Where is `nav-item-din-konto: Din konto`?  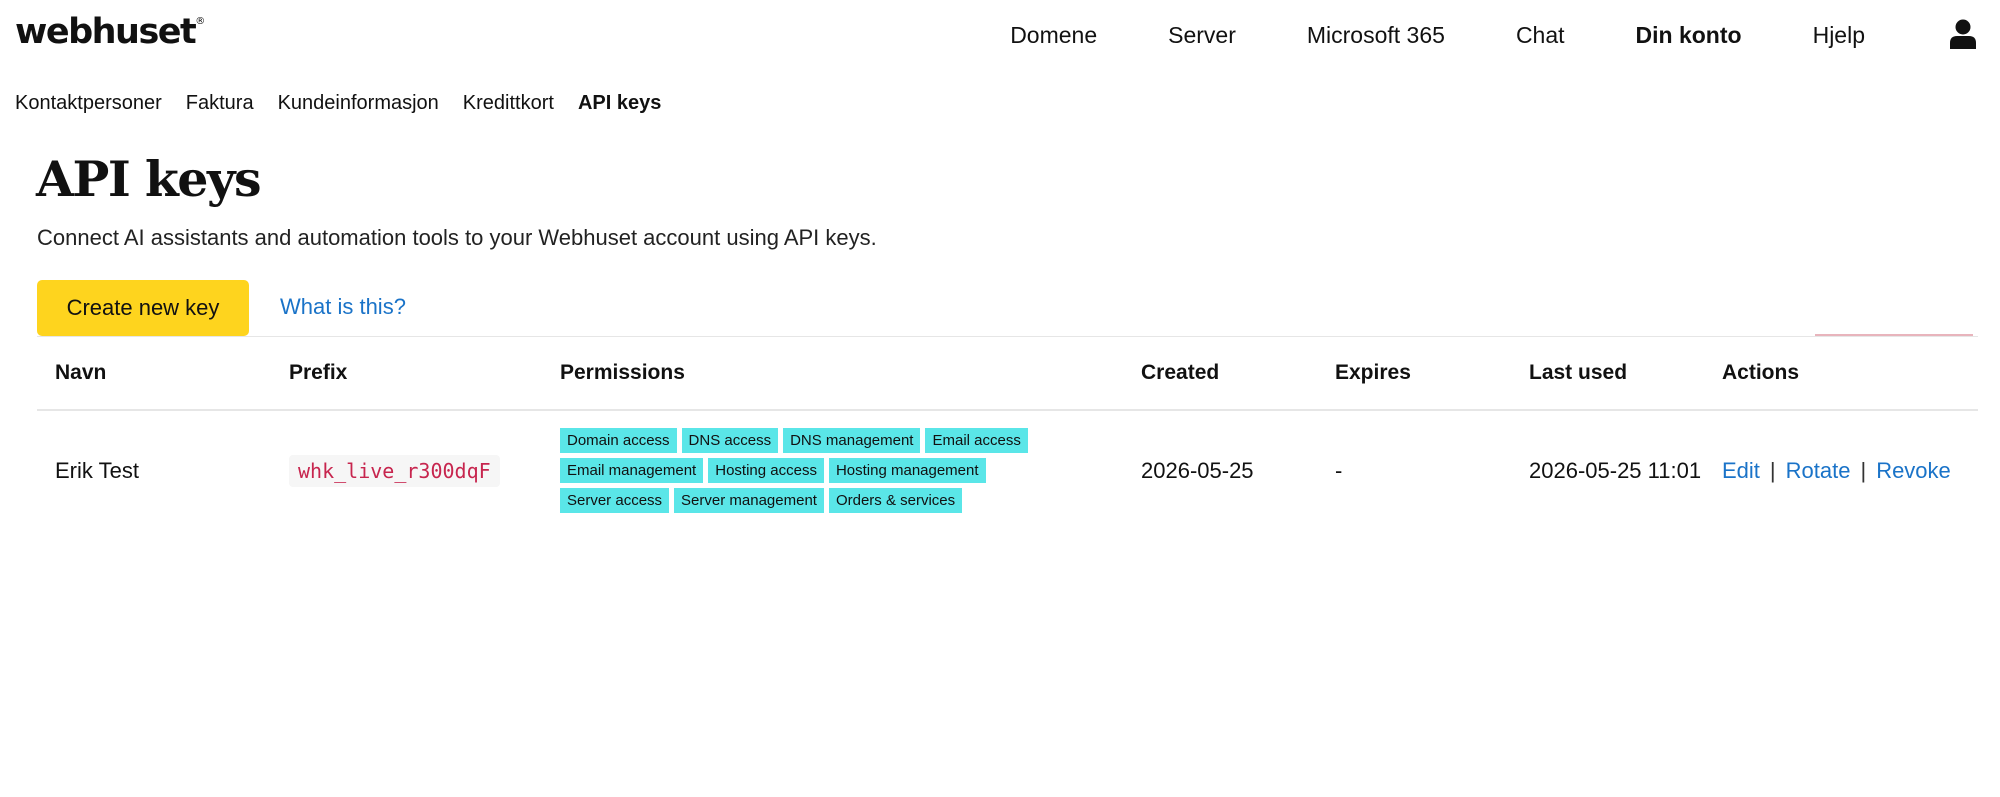
nav-item-din-konto: Din konto is located at coordinates (1689, 35).